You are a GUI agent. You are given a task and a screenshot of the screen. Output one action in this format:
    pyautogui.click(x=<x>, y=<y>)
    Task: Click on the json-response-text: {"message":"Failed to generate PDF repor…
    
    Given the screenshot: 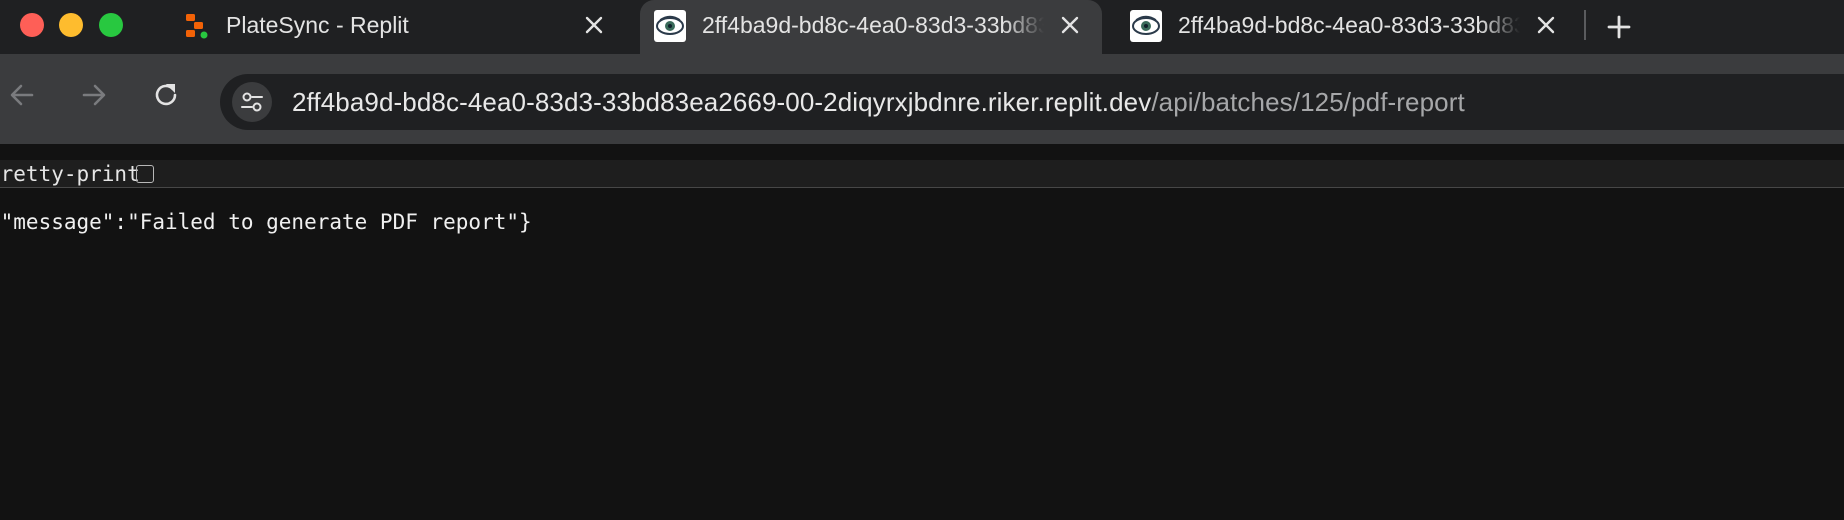 What is the action you would take?
    pyautogui.click(x=266, y=222)
    